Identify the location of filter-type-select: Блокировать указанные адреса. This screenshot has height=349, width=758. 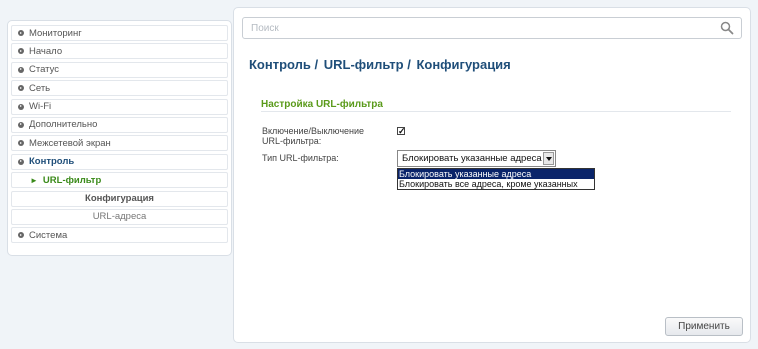
(476, 158).